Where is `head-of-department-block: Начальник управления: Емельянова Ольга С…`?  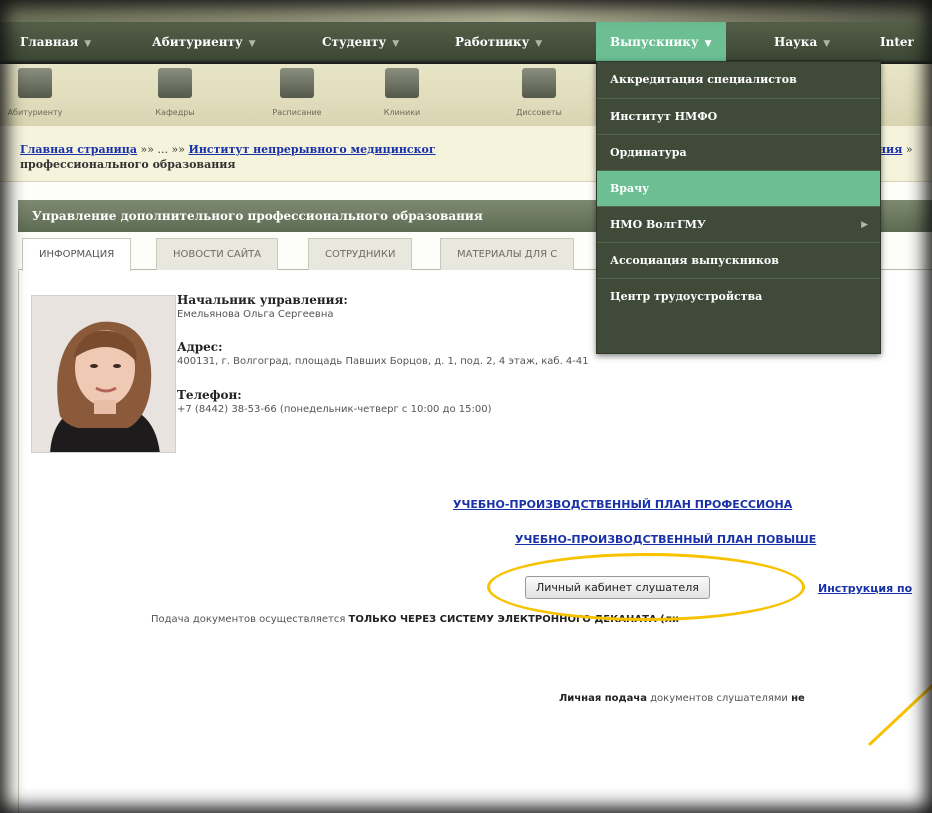
head-of-department-block: Начальник управления: Емельянова Ольга С… is located at coordinates (262, 306).